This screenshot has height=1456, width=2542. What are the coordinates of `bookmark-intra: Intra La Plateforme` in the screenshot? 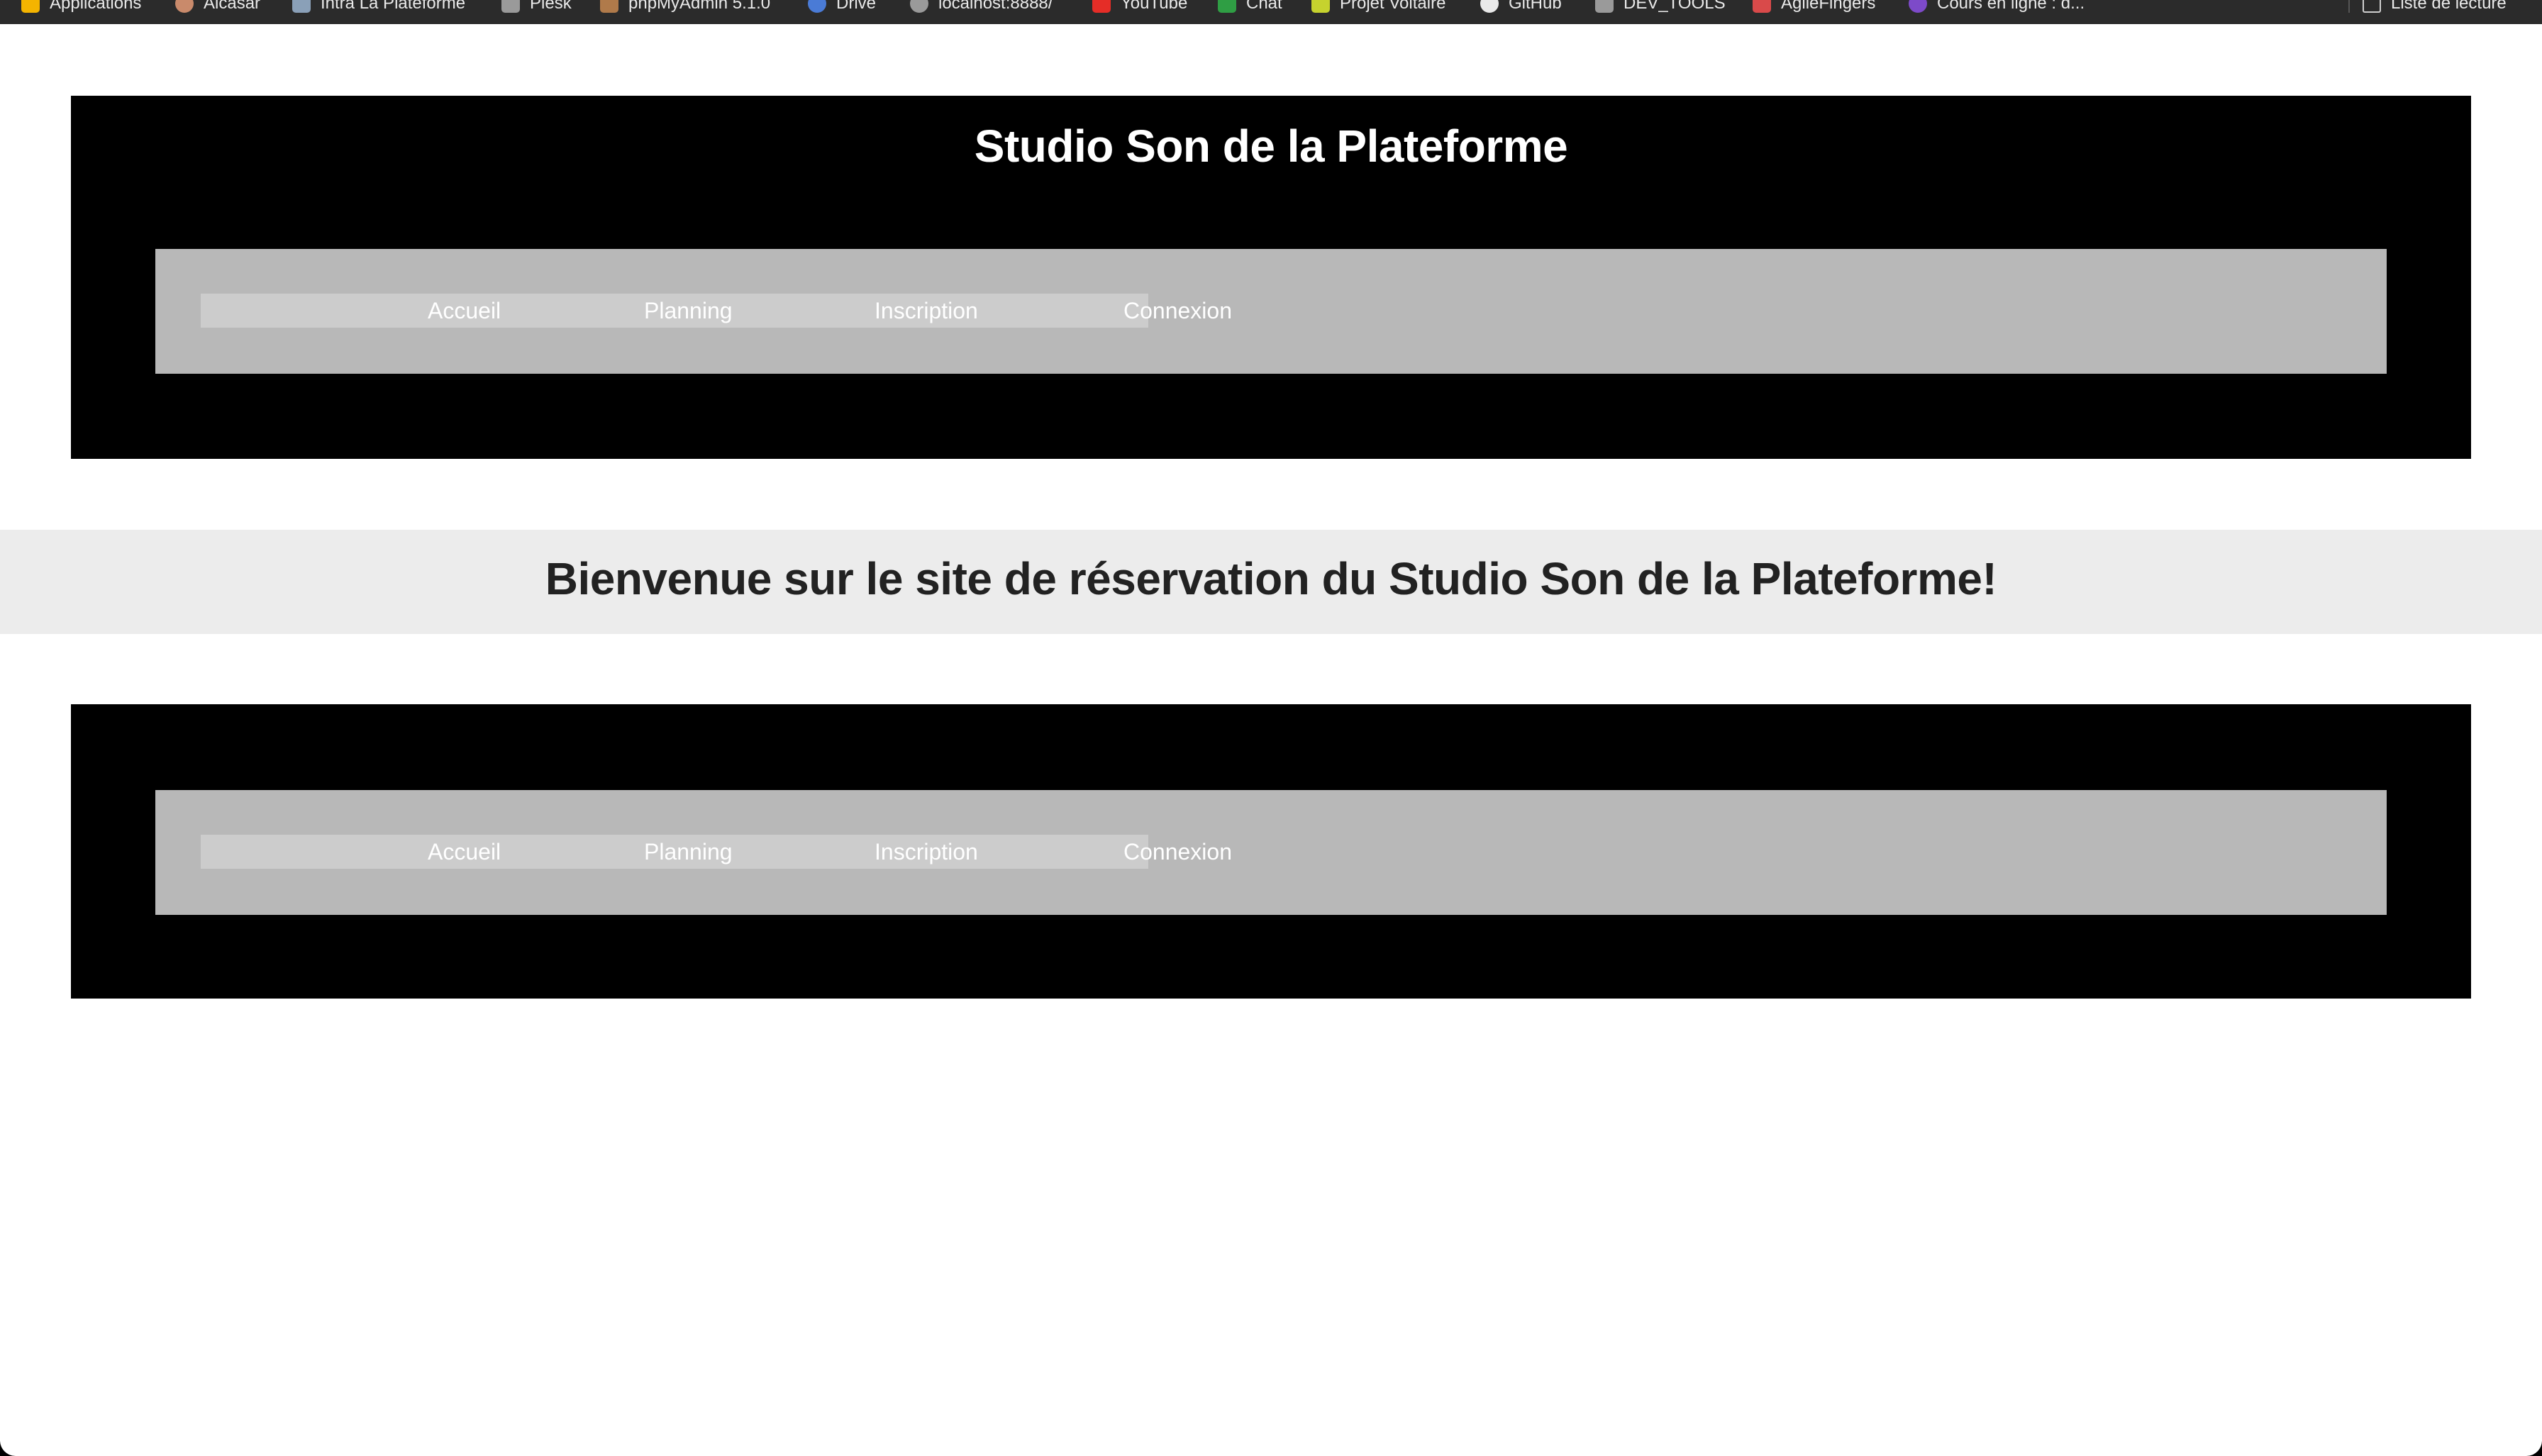 It's located at (378, 8).